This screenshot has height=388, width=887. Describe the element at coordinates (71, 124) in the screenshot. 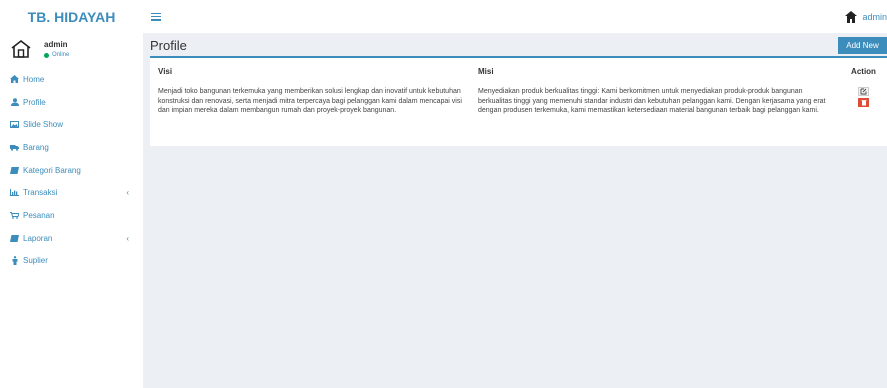

I see `sidebar-item-slide-show: Slide Show` at that location.